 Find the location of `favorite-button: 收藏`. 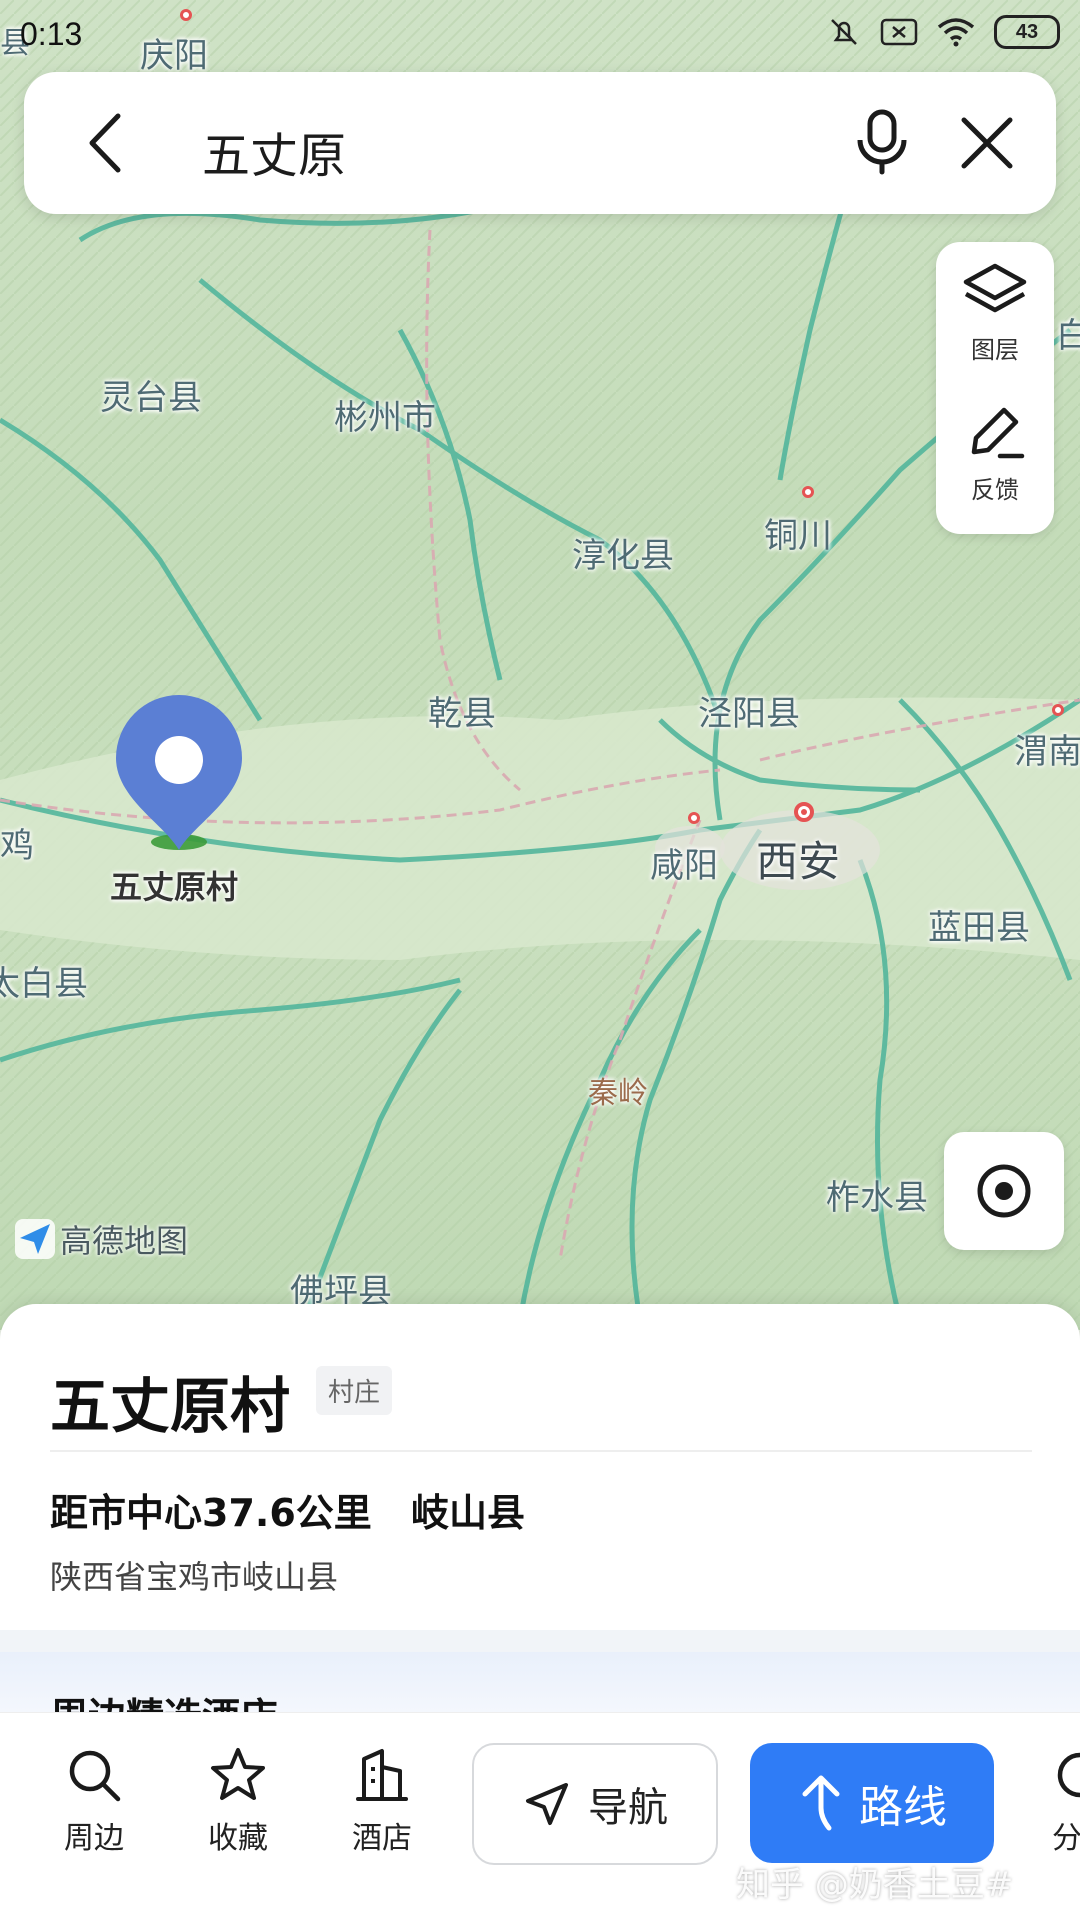

favorite-button: 收藏 is located at coordinates (238, 1801).